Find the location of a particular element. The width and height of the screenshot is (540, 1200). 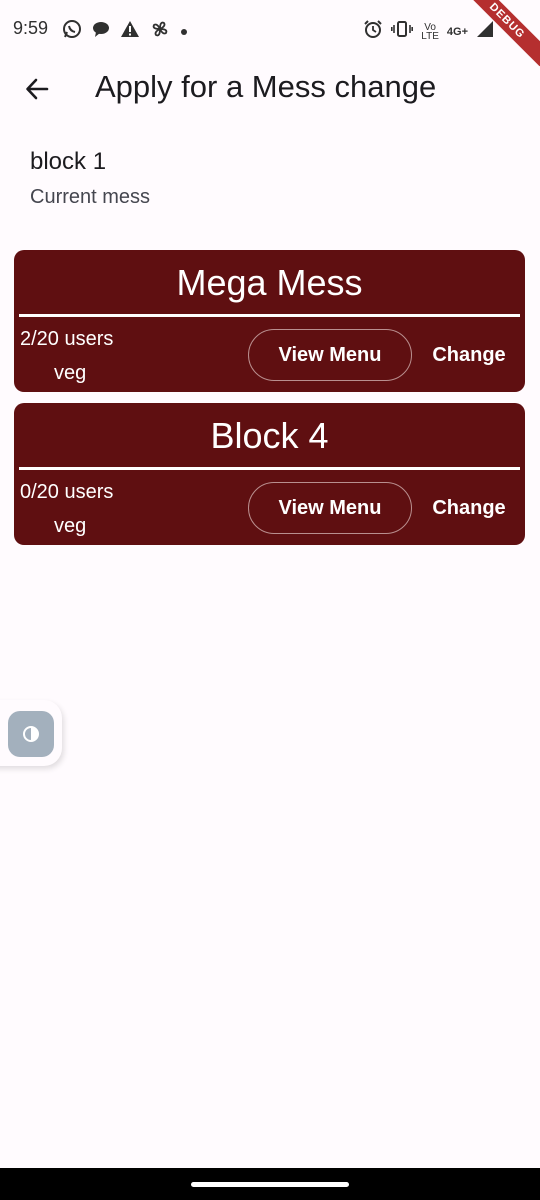

status-left-icons is located at coordinates (125, 31).